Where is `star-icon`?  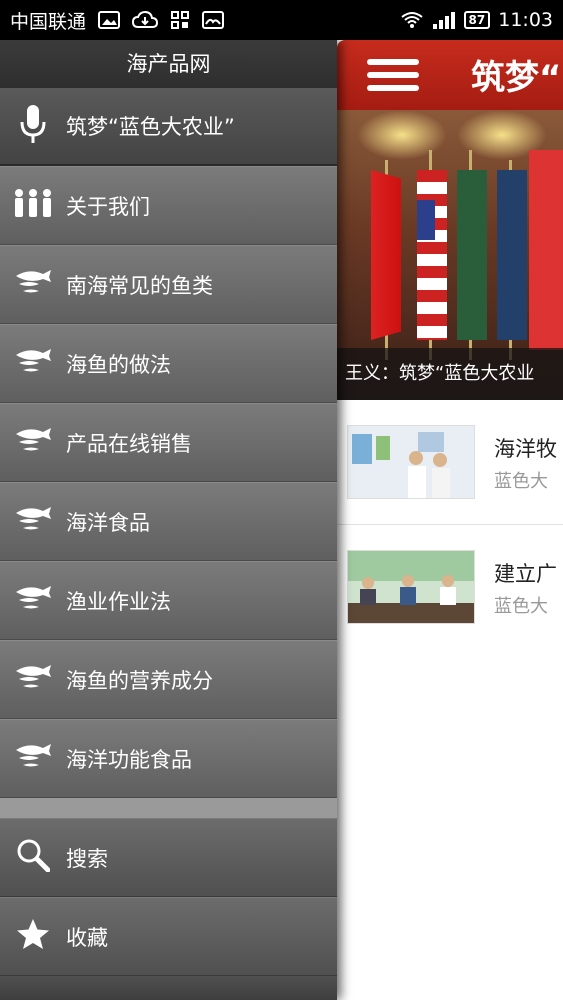 star-icon is located at coordinates (33, 936).